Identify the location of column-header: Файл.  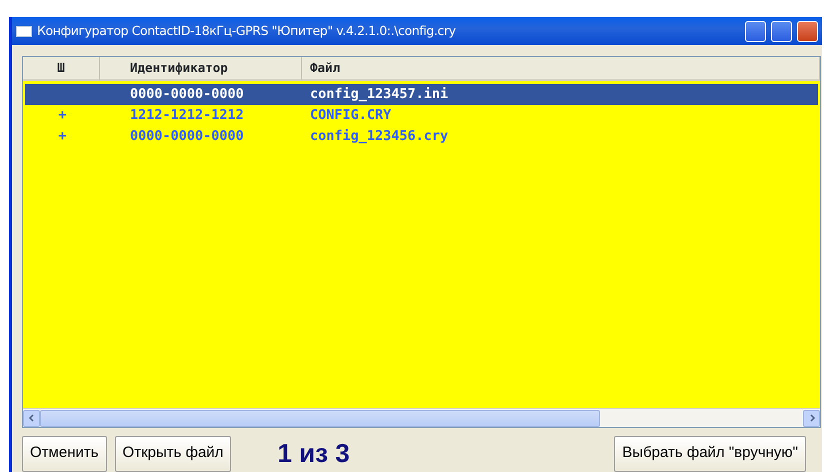
(561, 69).